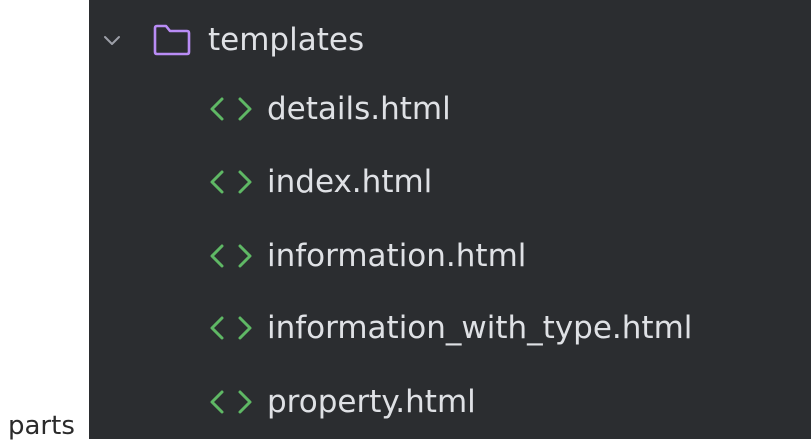 The width and height of the screenshot is (811, 445). Describe the element at coordinates (41, 426) in the screenshot. I see `parts-label: parts` at that location.